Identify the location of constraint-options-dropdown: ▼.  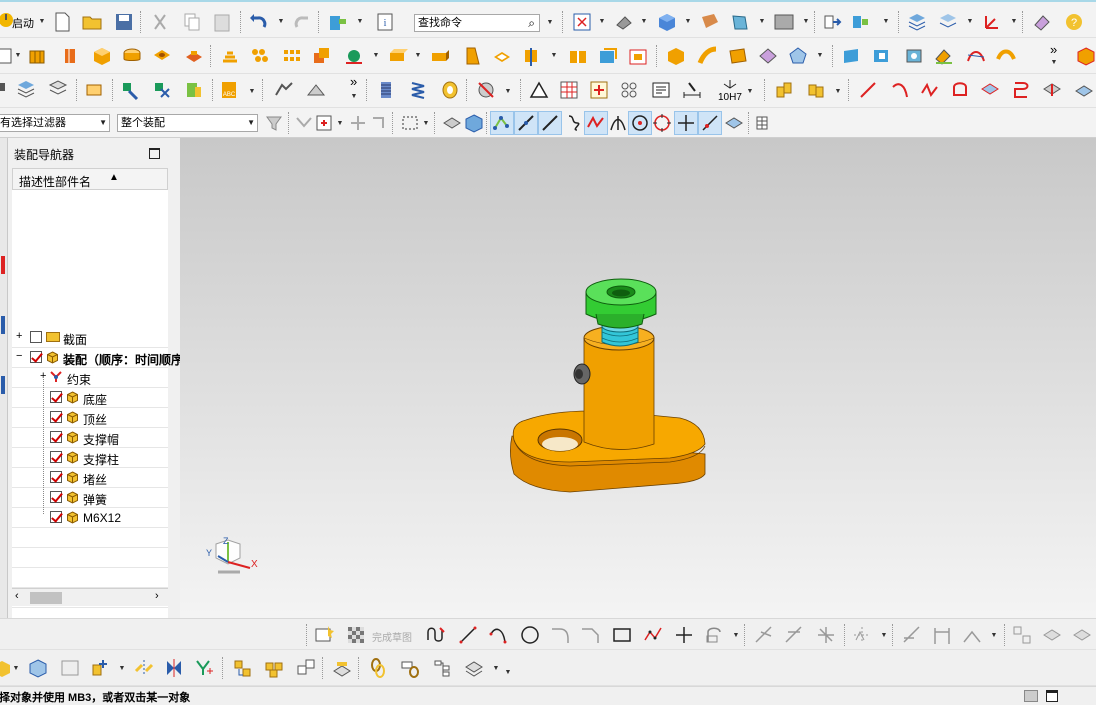
(16, 668).